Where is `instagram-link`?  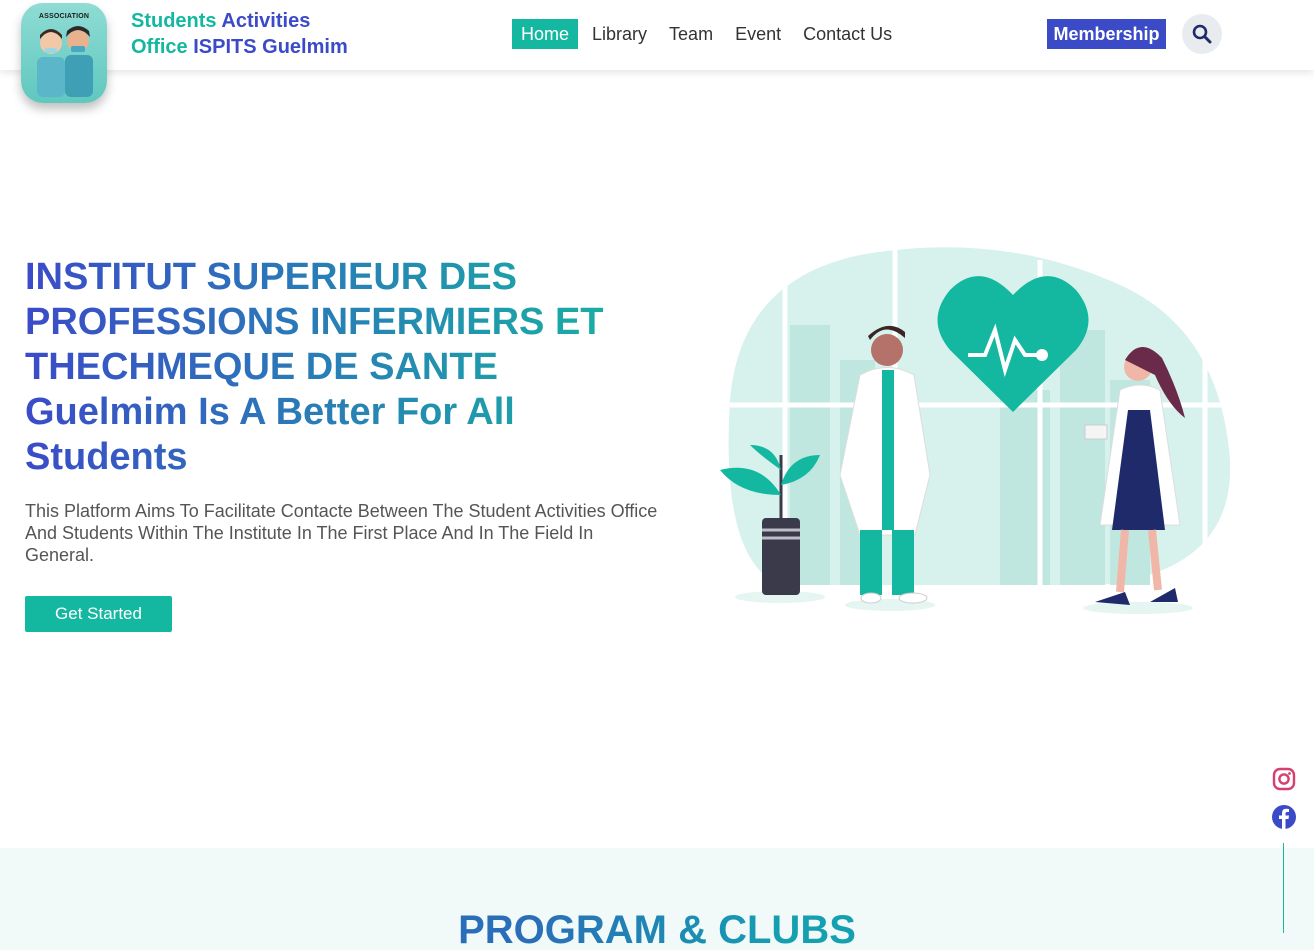 instagram-link is located at coordinates (1284, 779).